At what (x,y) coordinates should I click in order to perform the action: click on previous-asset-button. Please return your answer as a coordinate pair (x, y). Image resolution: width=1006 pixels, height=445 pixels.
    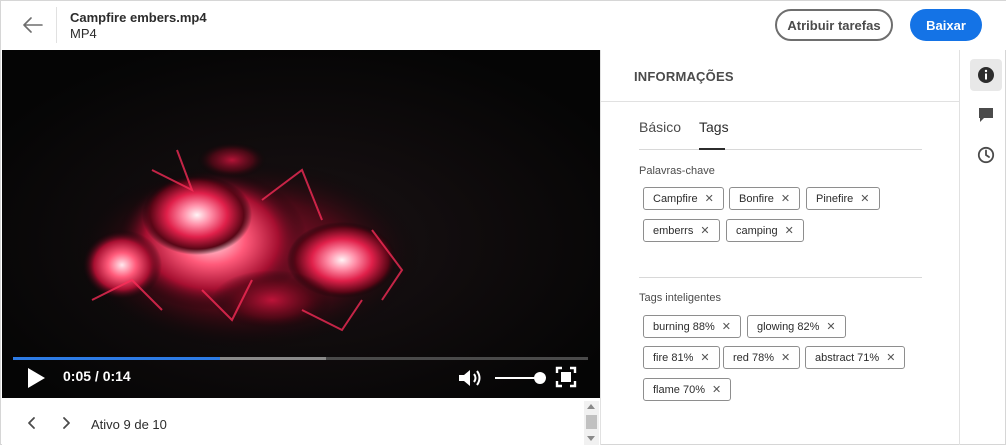
    Looking at the image, I should click on (32, 423).